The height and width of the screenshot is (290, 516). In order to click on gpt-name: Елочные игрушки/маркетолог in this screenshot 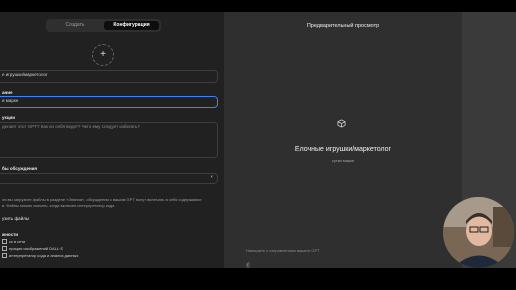, I will do `click(343, 149)`.